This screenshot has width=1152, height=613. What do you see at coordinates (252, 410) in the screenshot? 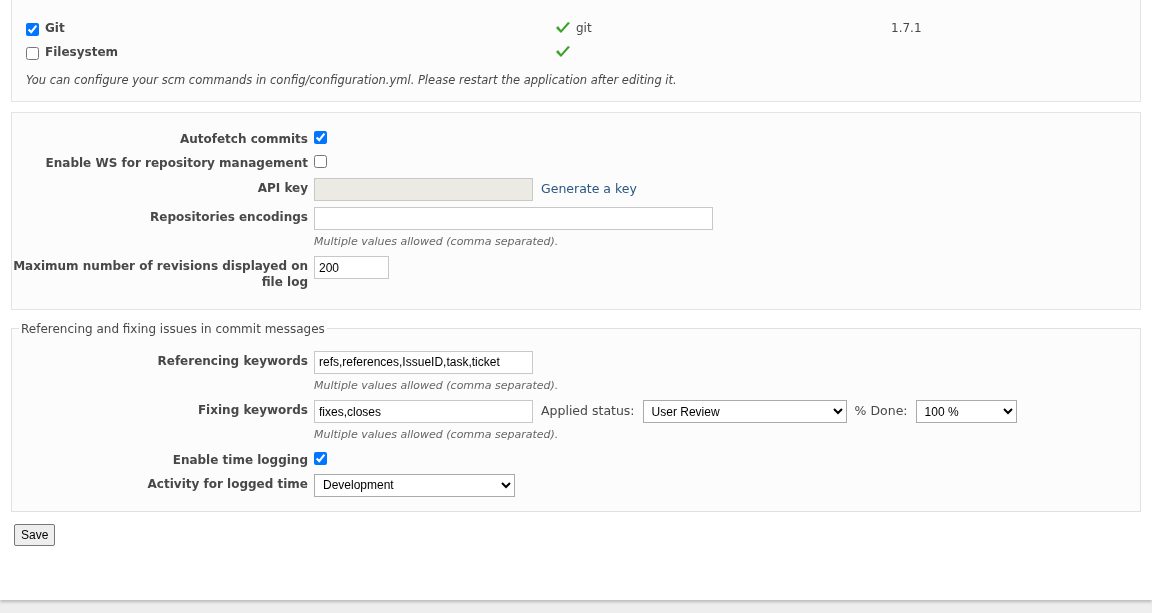
I see `field-label: Fixing keywords` at bounding box center [252, 410].